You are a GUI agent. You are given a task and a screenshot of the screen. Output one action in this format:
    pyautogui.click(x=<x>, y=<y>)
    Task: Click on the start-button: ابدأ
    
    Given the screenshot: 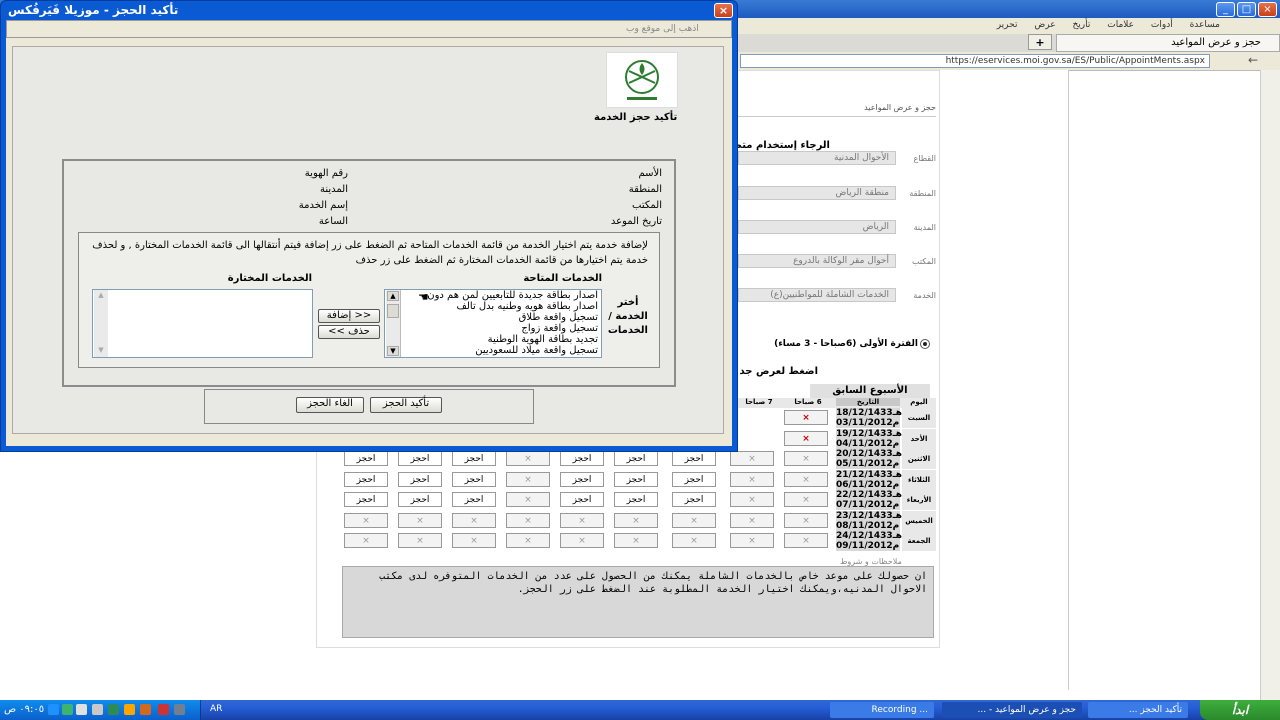 What is the action you would take?
    pyautogui.click(x=1240, y=710)
    